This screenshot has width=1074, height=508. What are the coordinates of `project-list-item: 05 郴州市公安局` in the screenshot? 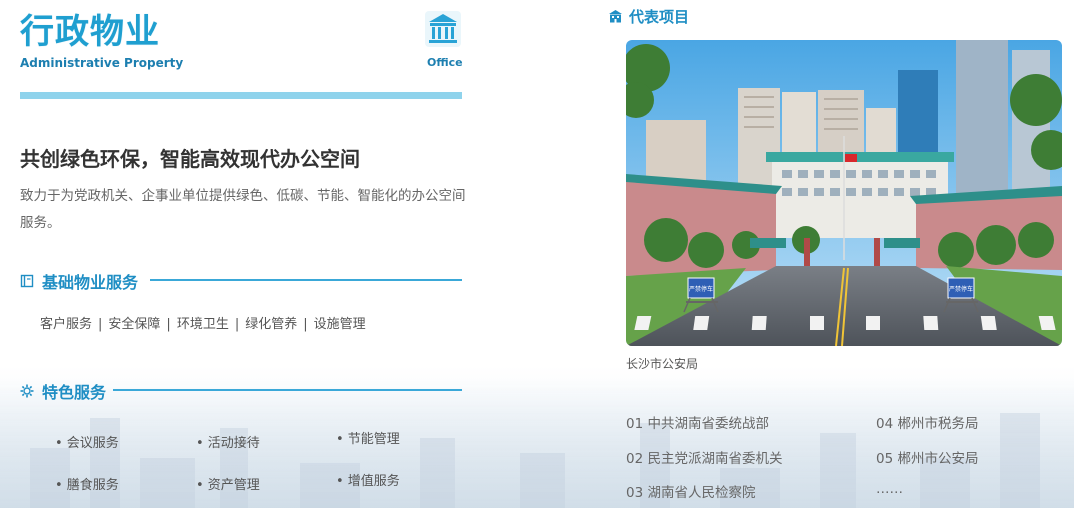 It's located at (927, 459).